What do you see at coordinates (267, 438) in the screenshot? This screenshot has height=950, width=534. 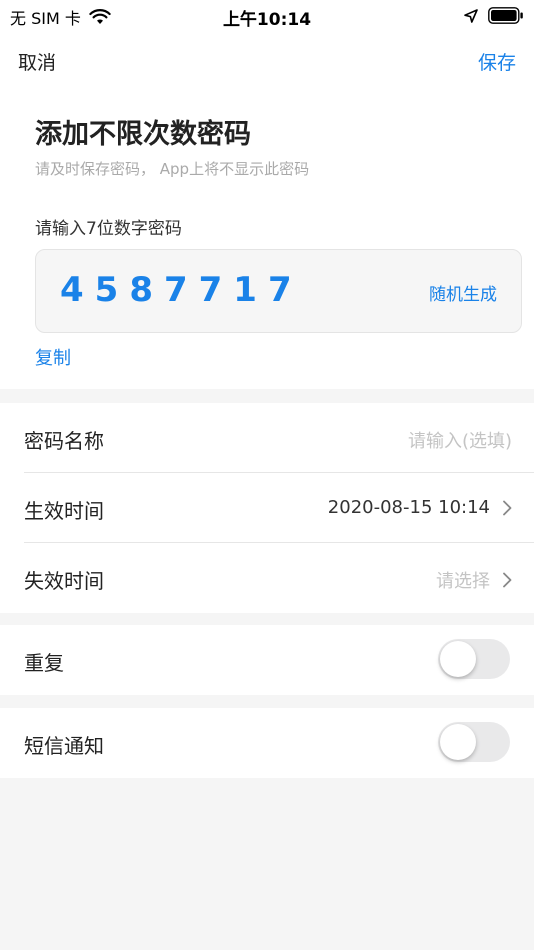 I see `name-row: 密码名称 请输入(选填)` at bounding box center [267, 438].